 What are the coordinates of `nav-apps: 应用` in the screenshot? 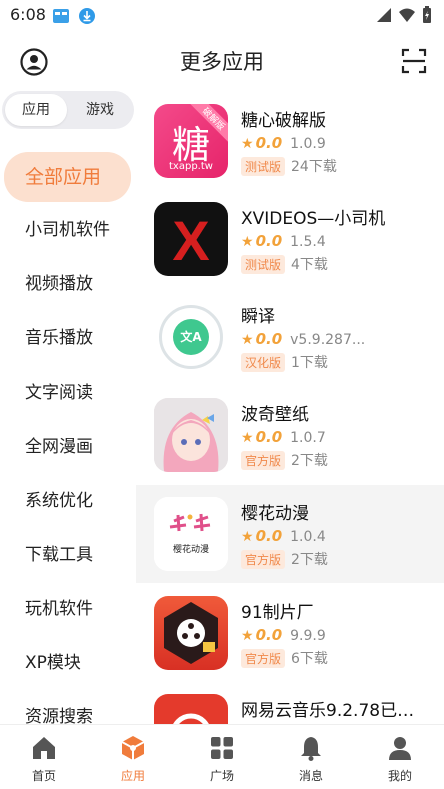 It's located at (133, 757).